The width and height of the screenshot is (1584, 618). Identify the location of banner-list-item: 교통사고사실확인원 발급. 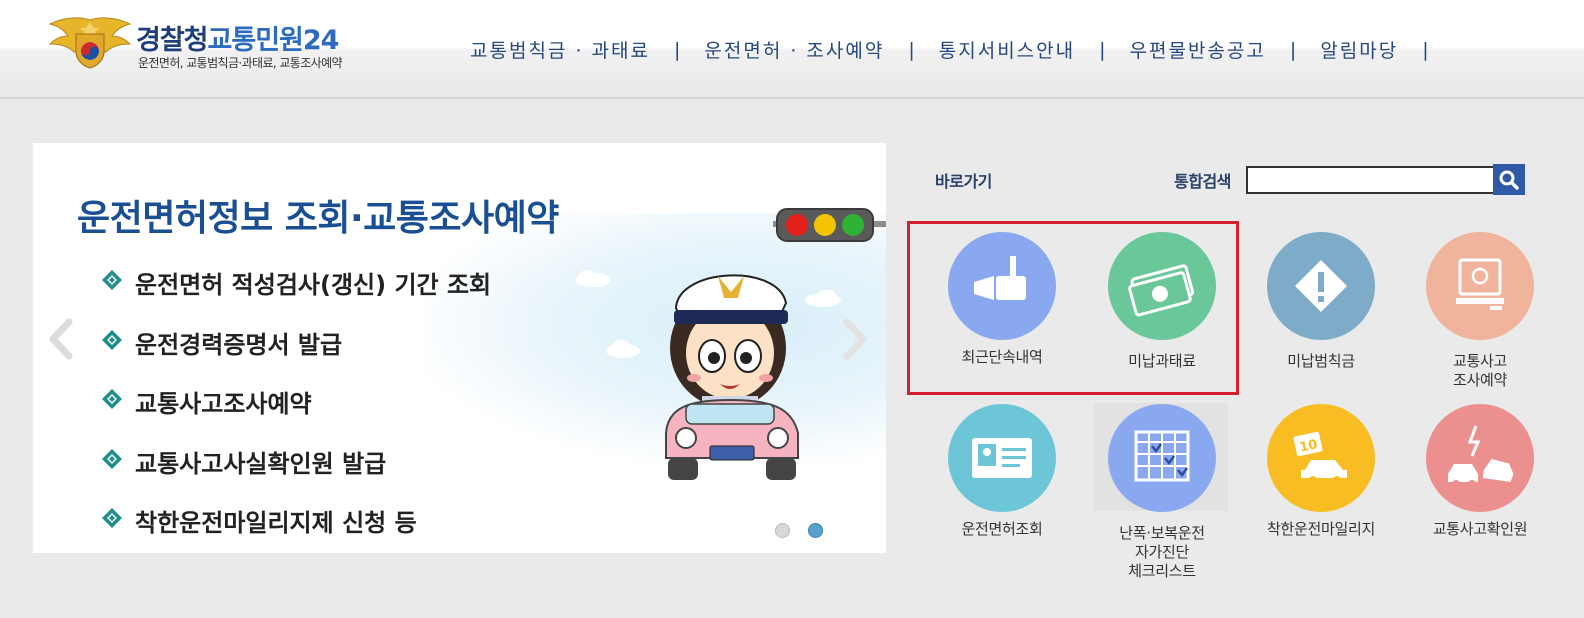
(296, 474).